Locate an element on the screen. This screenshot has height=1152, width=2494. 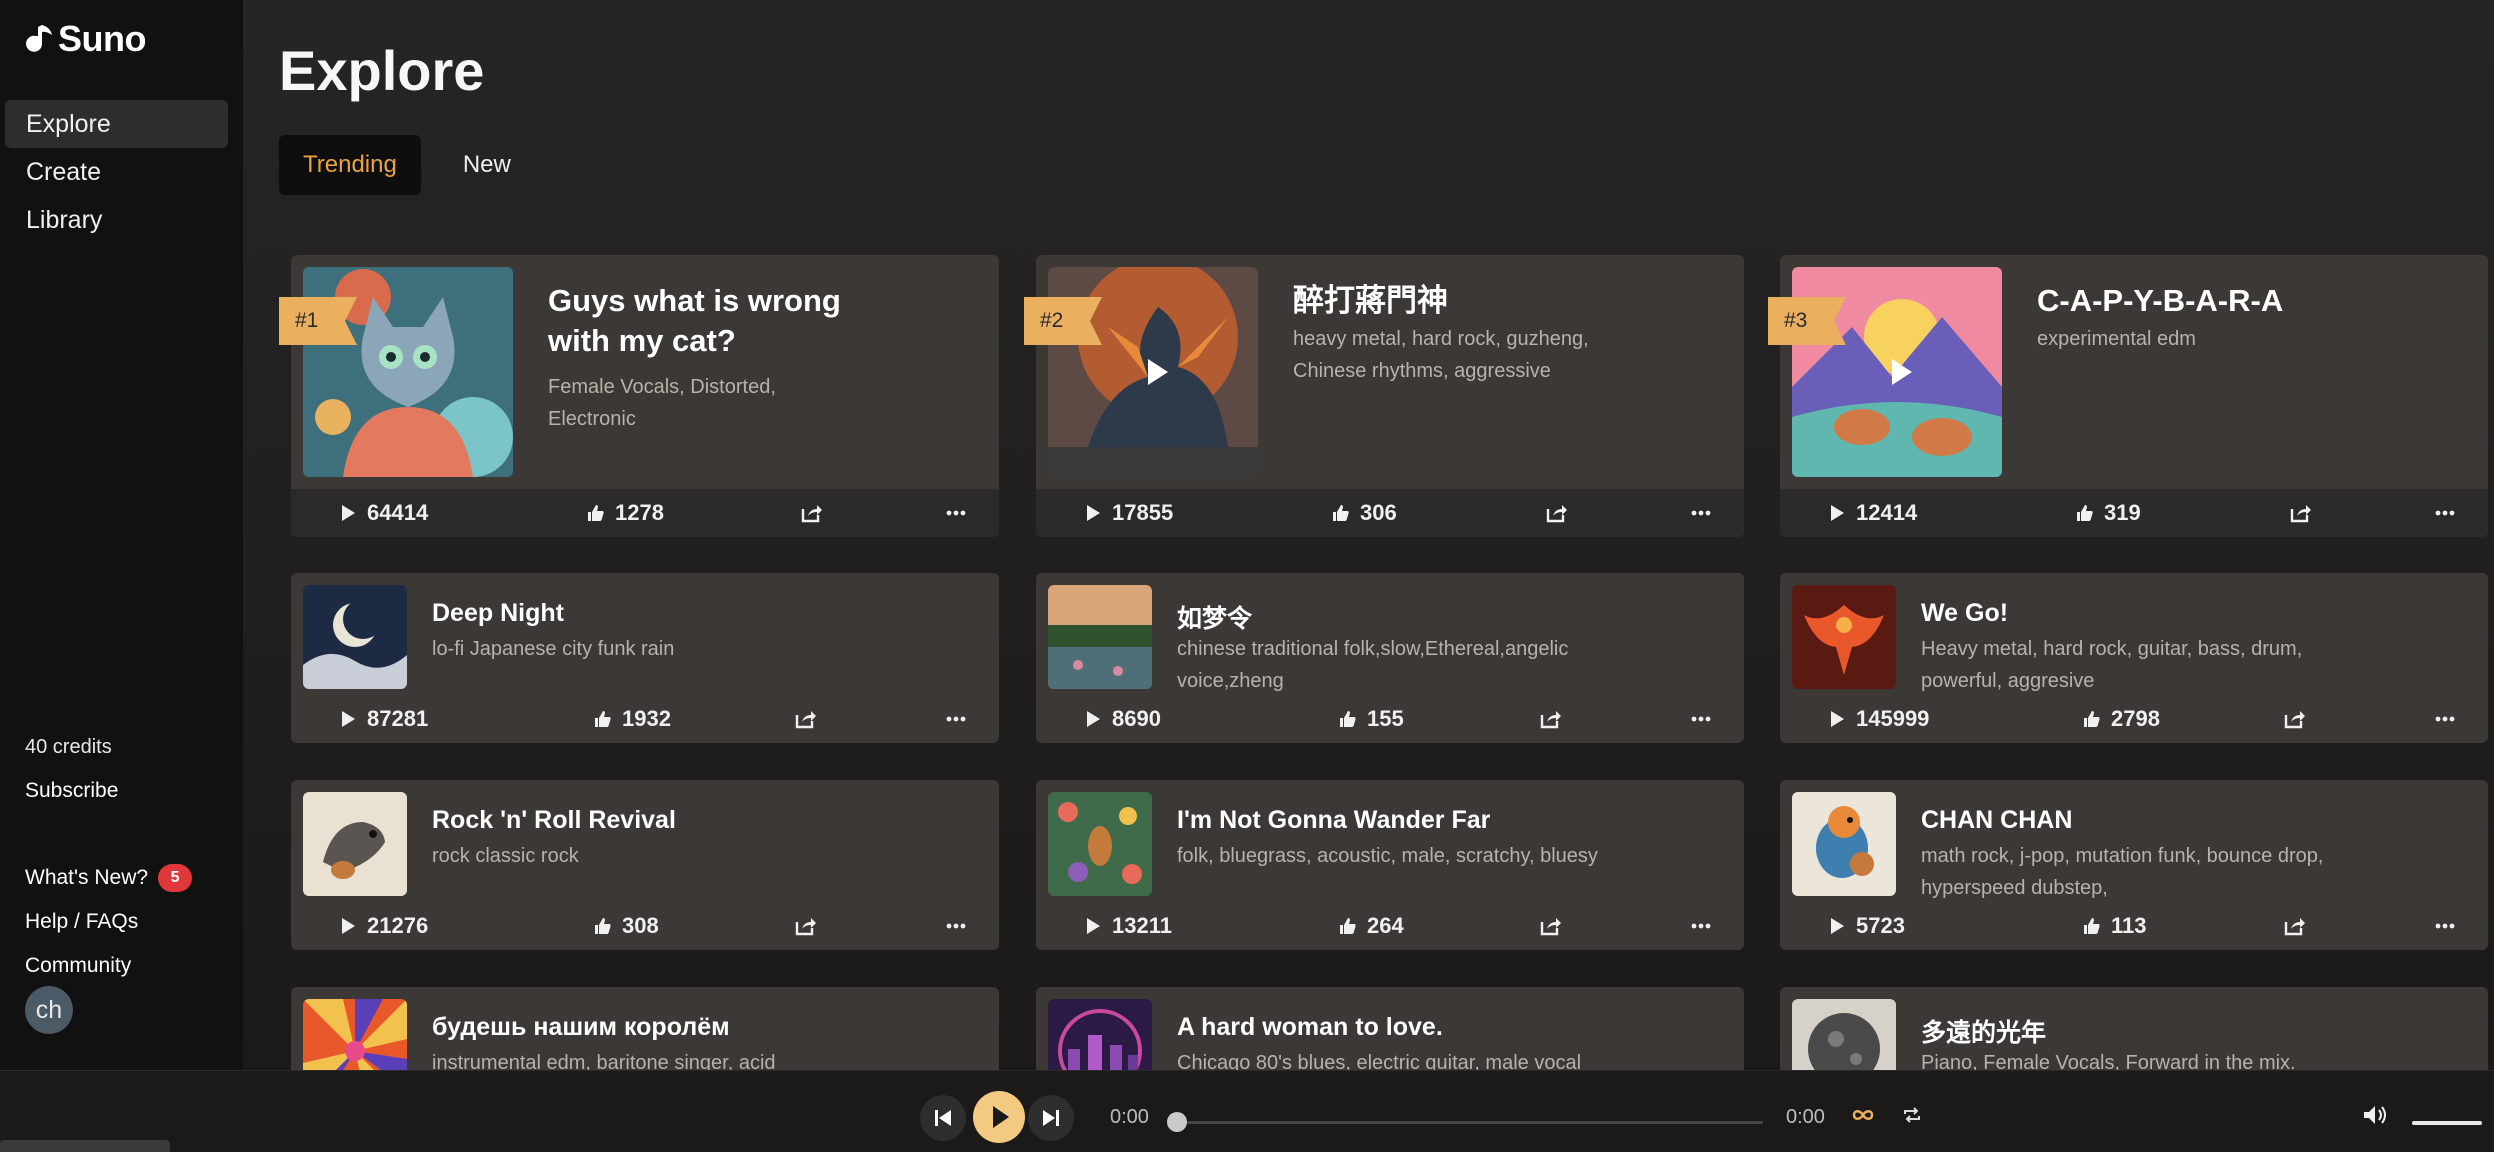
suno-logo: Suno is located at coordinates (85, 39).